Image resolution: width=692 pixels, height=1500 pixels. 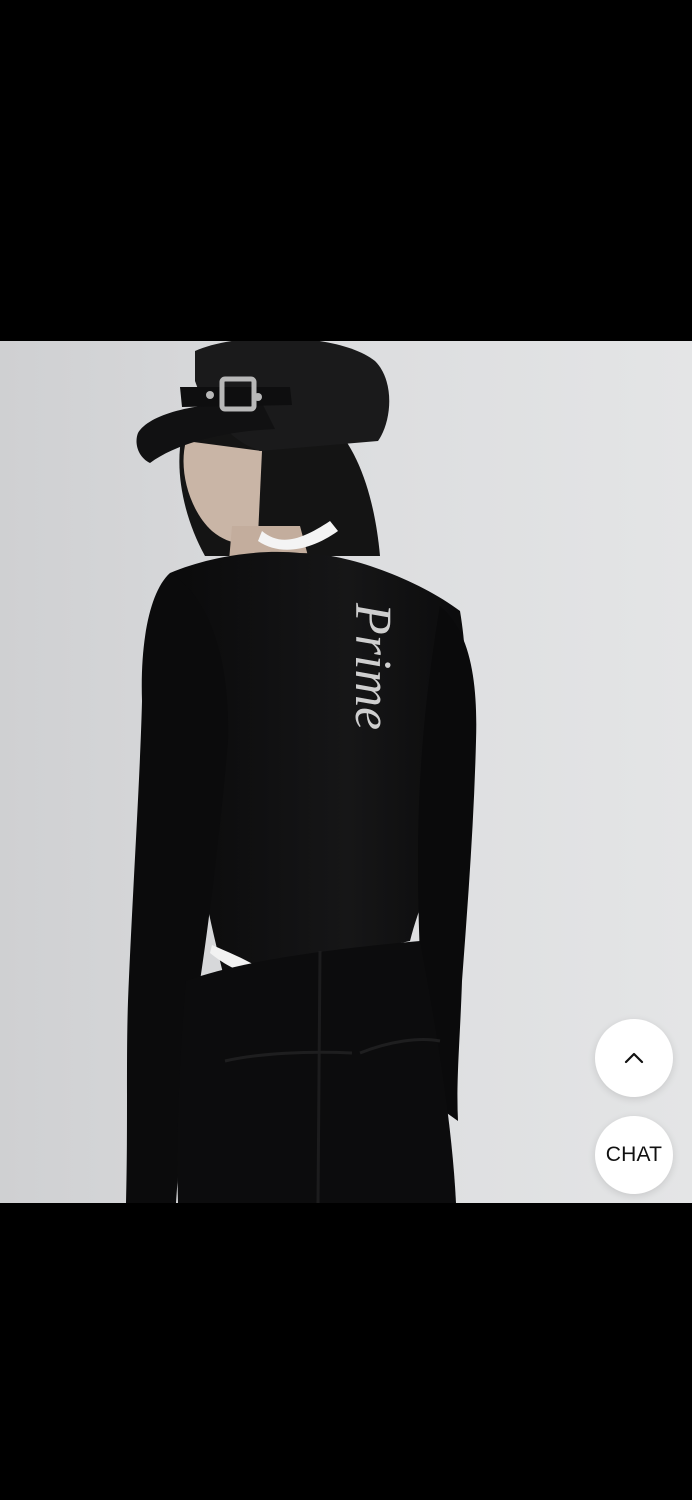 I want to click on hat-eyelet-right, so click(x=258, y=397).